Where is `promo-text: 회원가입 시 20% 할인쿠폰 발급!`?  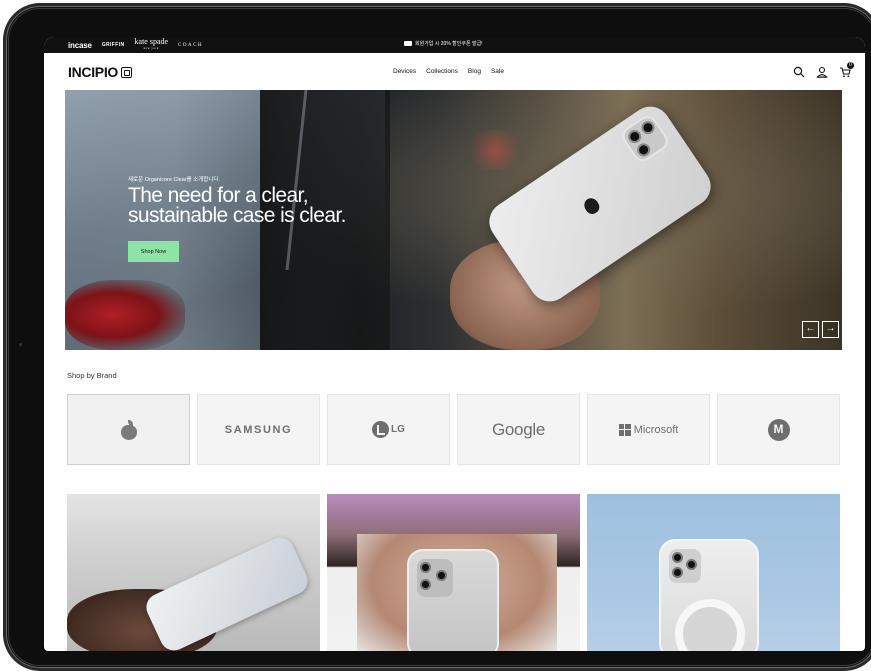 promo-text: 회원가입 시 20% 할인쿠폰 발급! is located at coordinates (449, 44).